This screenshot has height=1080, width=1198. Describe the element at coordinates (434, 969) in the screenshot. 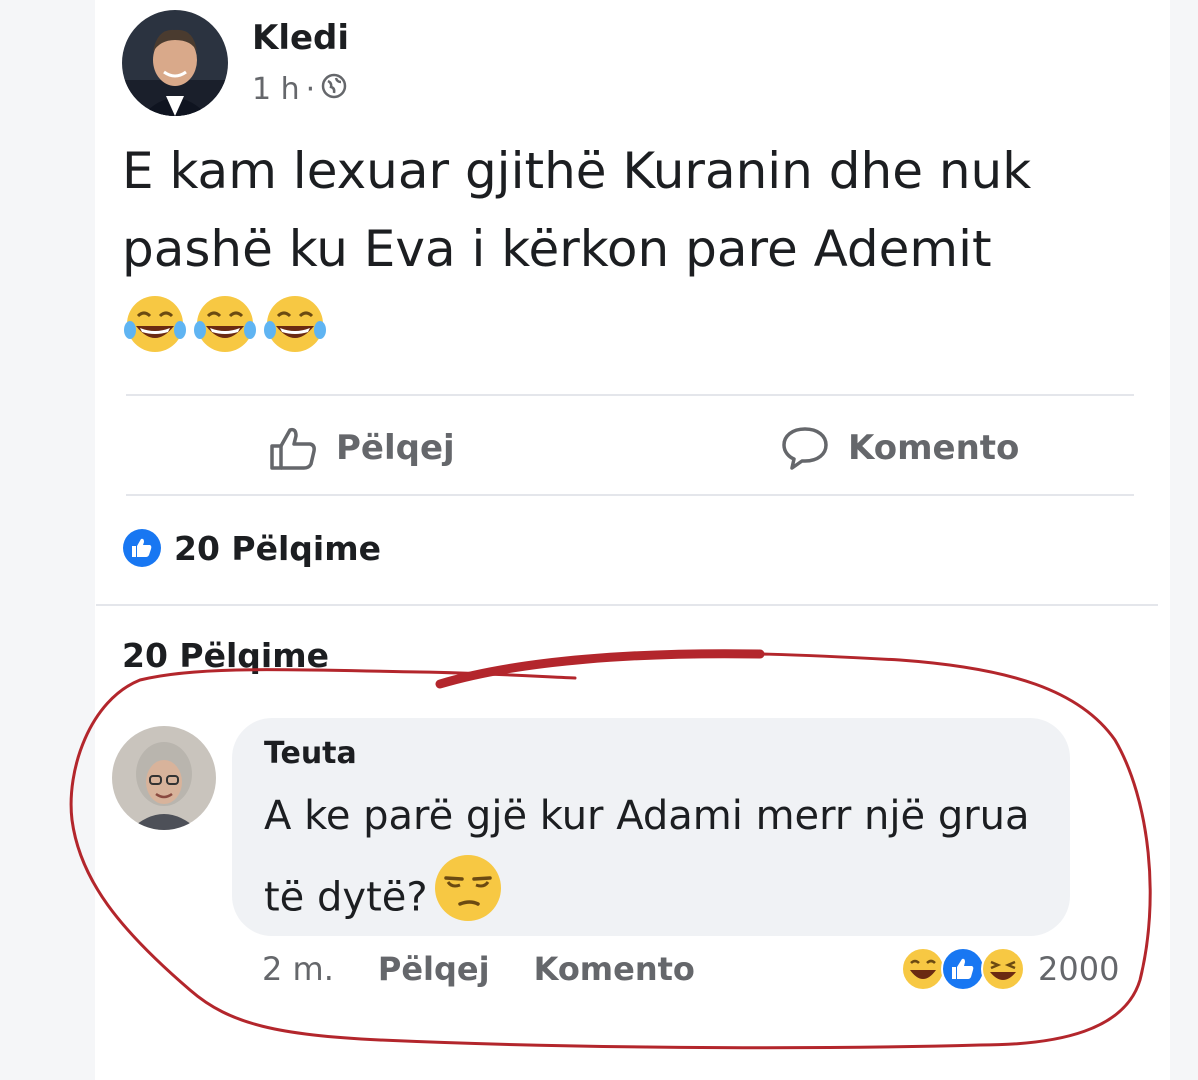

I see `comment-like-button: Pëlqej` at that location.